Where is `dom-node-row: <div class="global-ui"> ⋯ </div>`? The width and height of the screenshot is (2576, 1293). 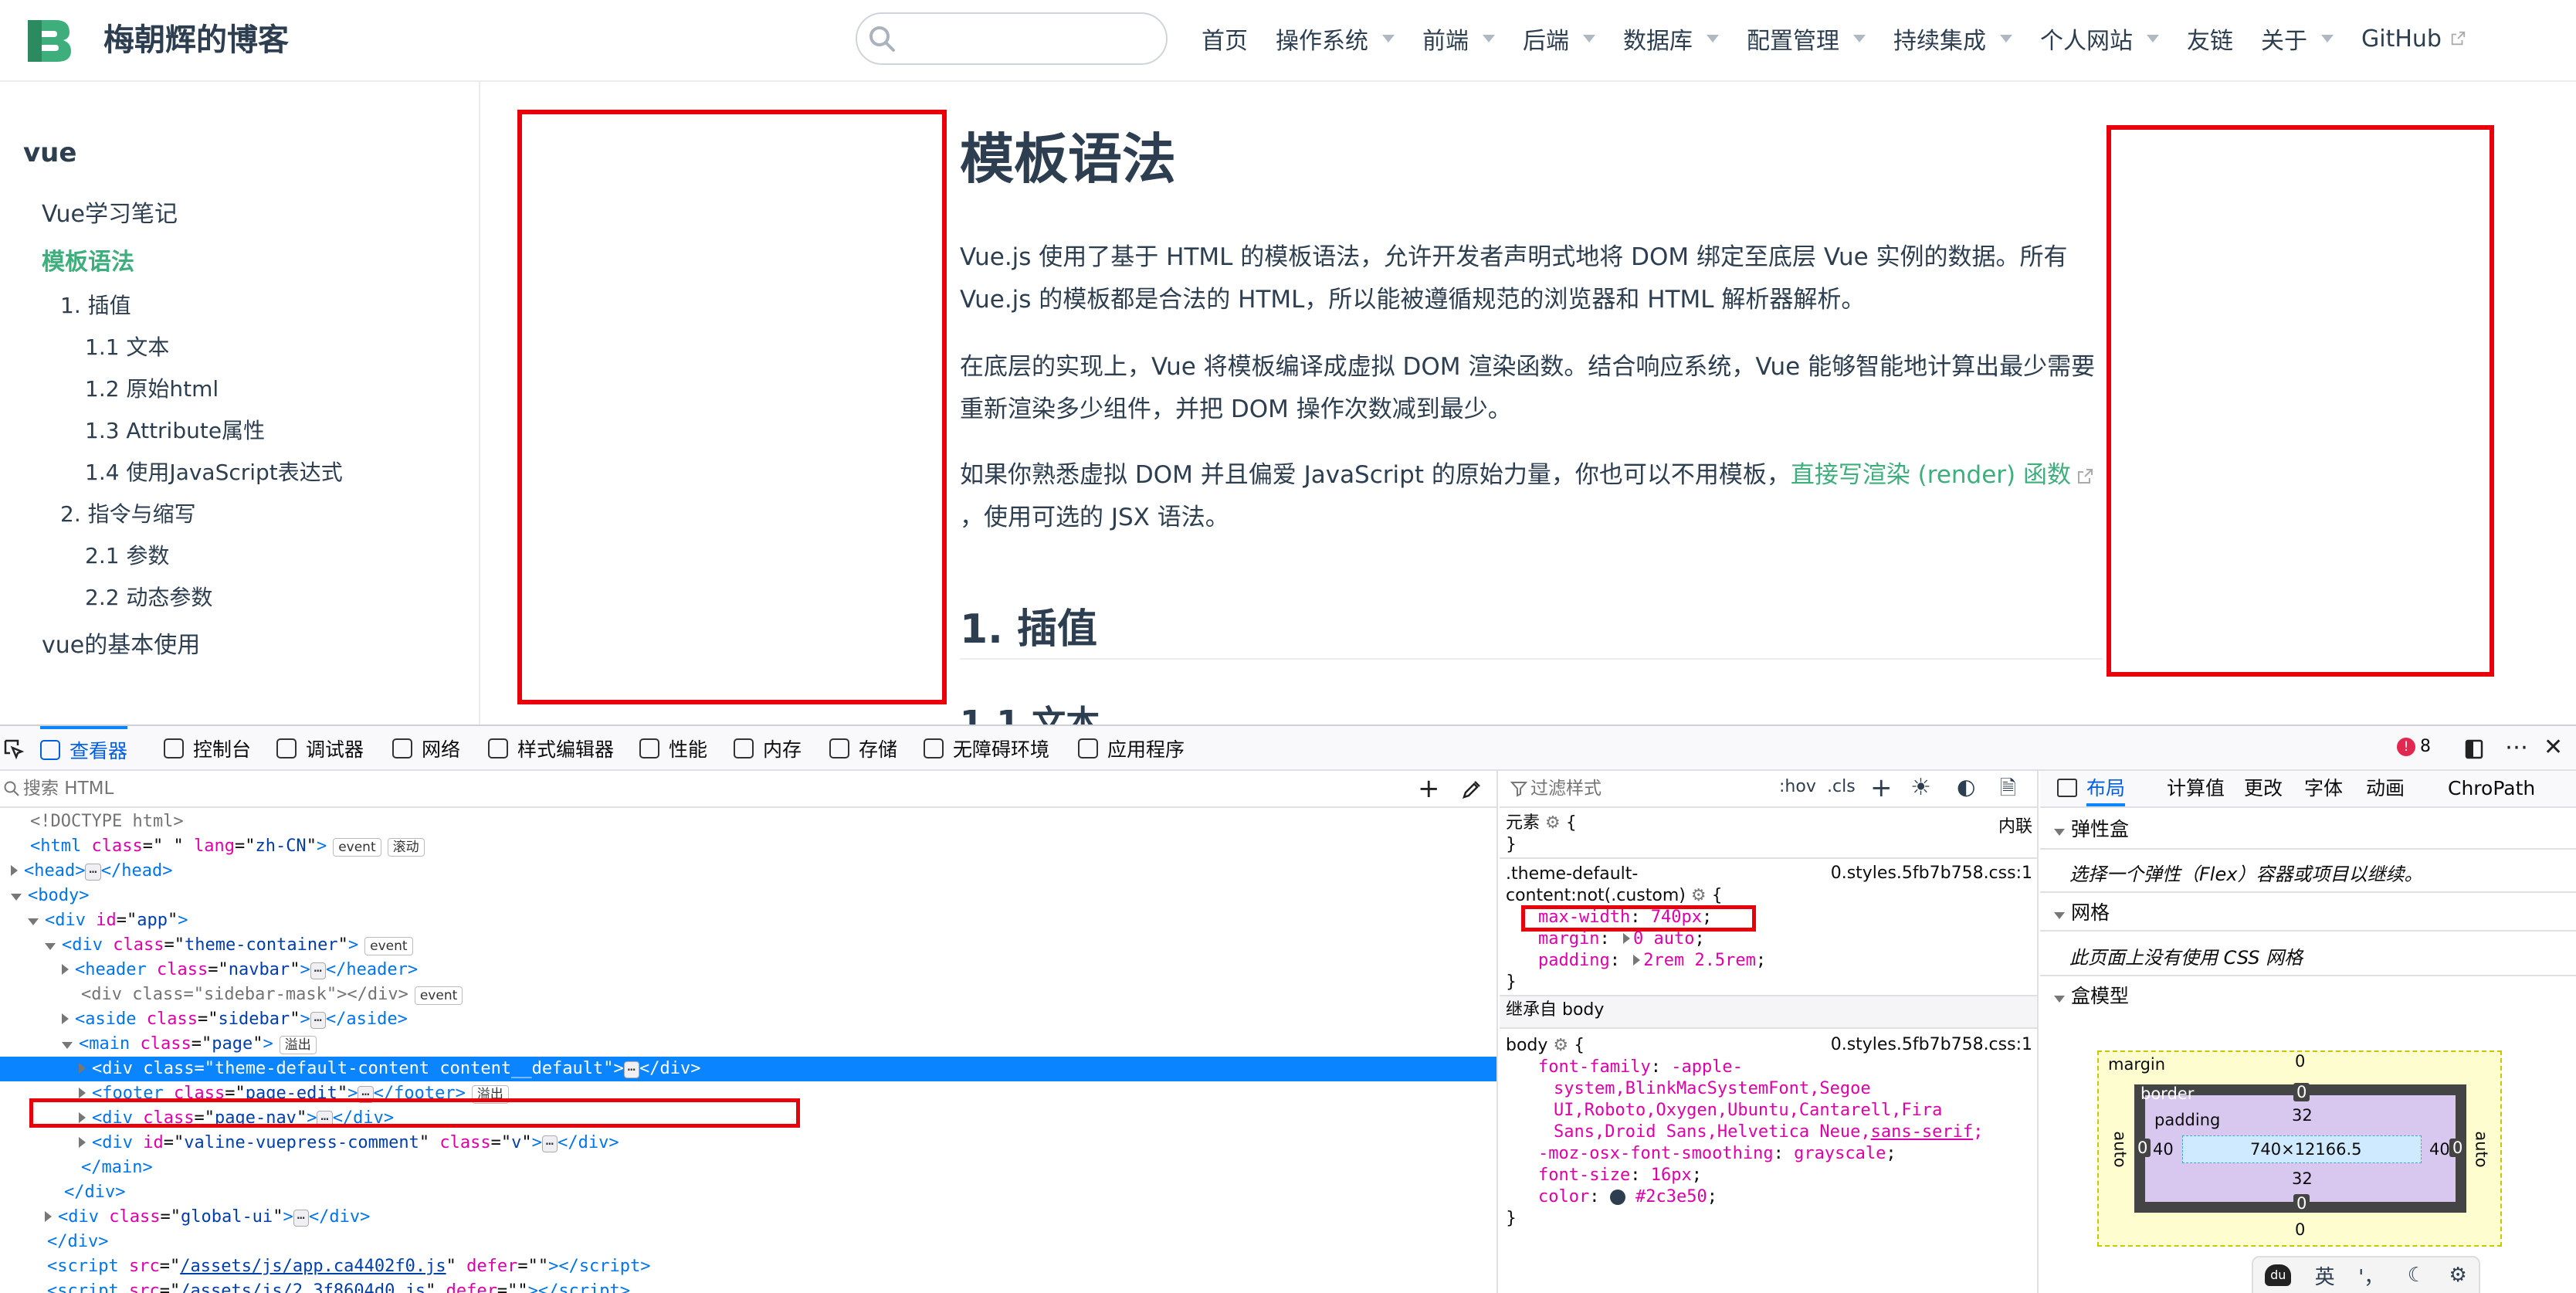
dom-node-row: <div class="global-ui"> ⋯ </div> is located at coordinates (748, 1217).